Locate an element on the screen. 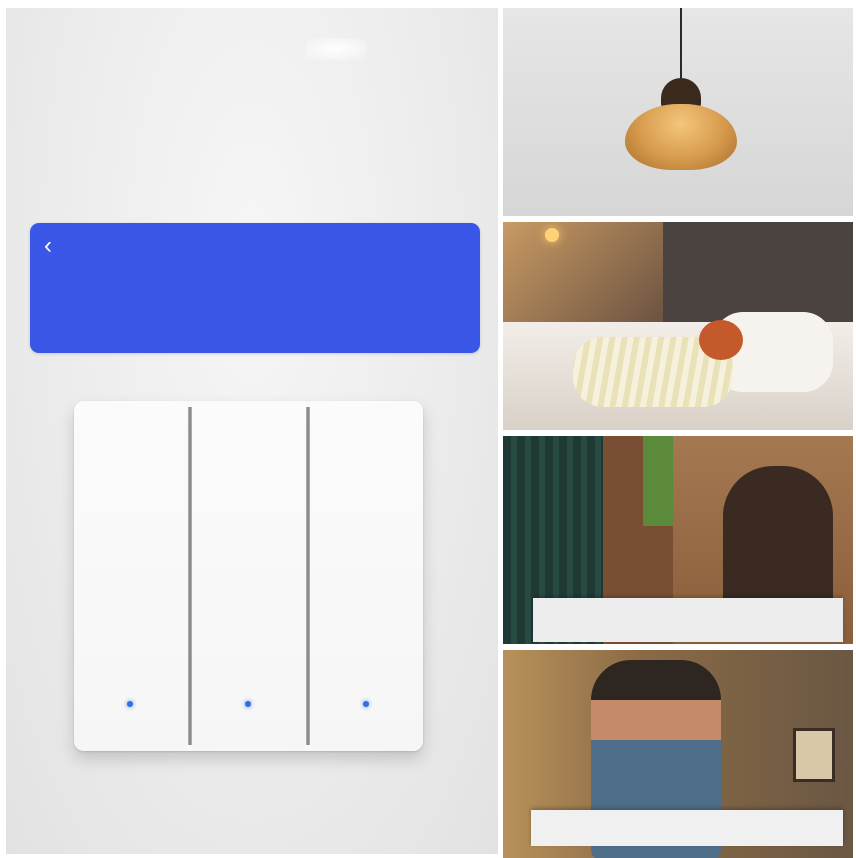  app-header-bar: ‹ is located at coordinates (255, 288).